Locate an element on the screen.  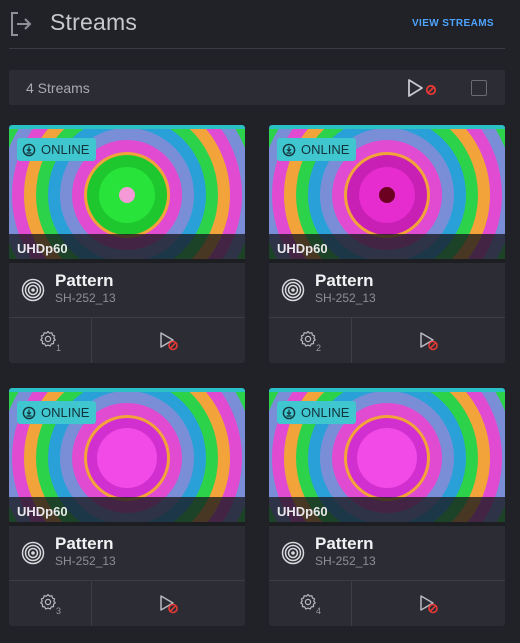
streams-toolbar: 4 Streams is located at coordinates (257, 87).